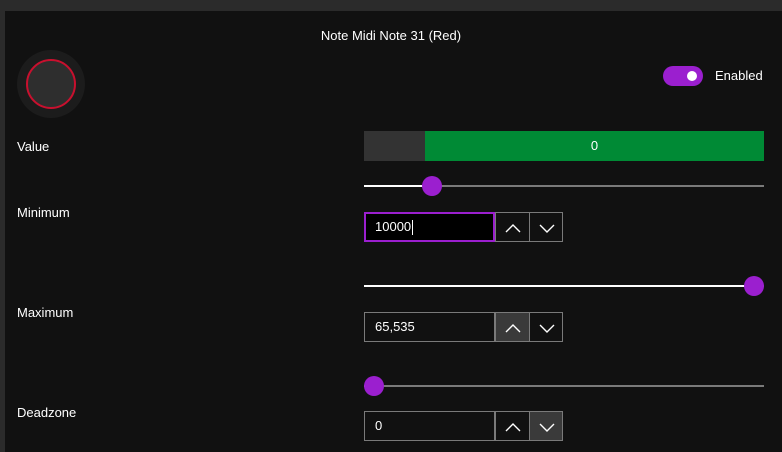 This screenshot has width=782, height=452. Describe the element at coordinates (429, 426) in the screenshot. I see `deadzone-input: 0` at that location.